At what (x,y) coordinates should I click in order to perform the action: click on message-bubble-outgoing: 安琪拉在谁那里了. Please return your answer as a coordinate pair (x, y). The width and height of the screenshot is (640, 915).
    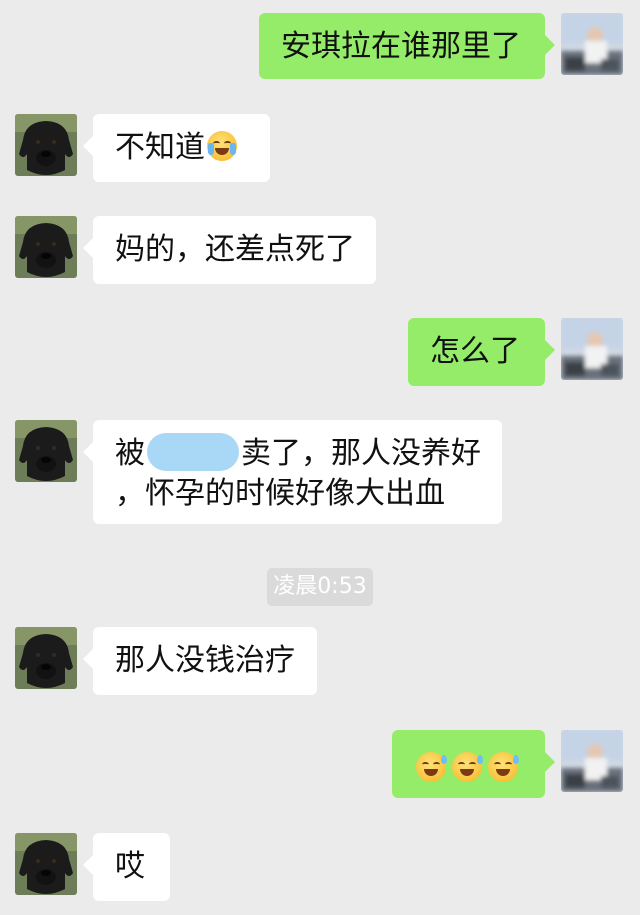
    Looking at the image, I should click on (407, 46).